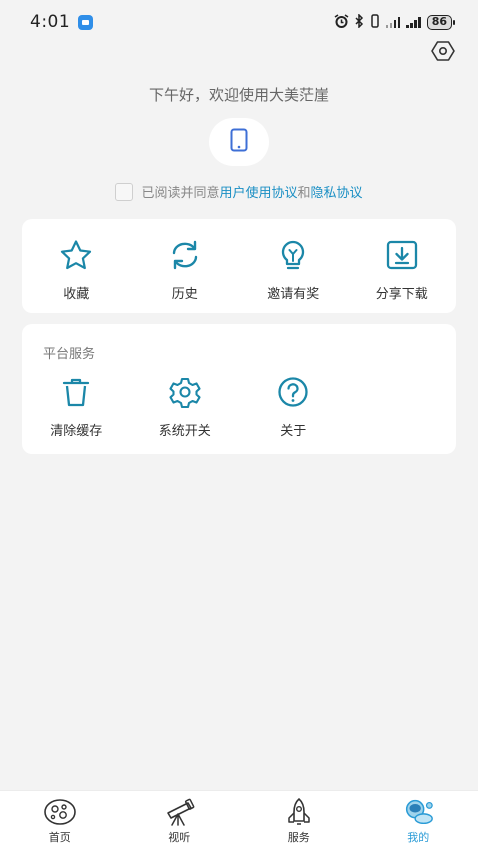  I want to click on refresh-icon, so click(185, 255).